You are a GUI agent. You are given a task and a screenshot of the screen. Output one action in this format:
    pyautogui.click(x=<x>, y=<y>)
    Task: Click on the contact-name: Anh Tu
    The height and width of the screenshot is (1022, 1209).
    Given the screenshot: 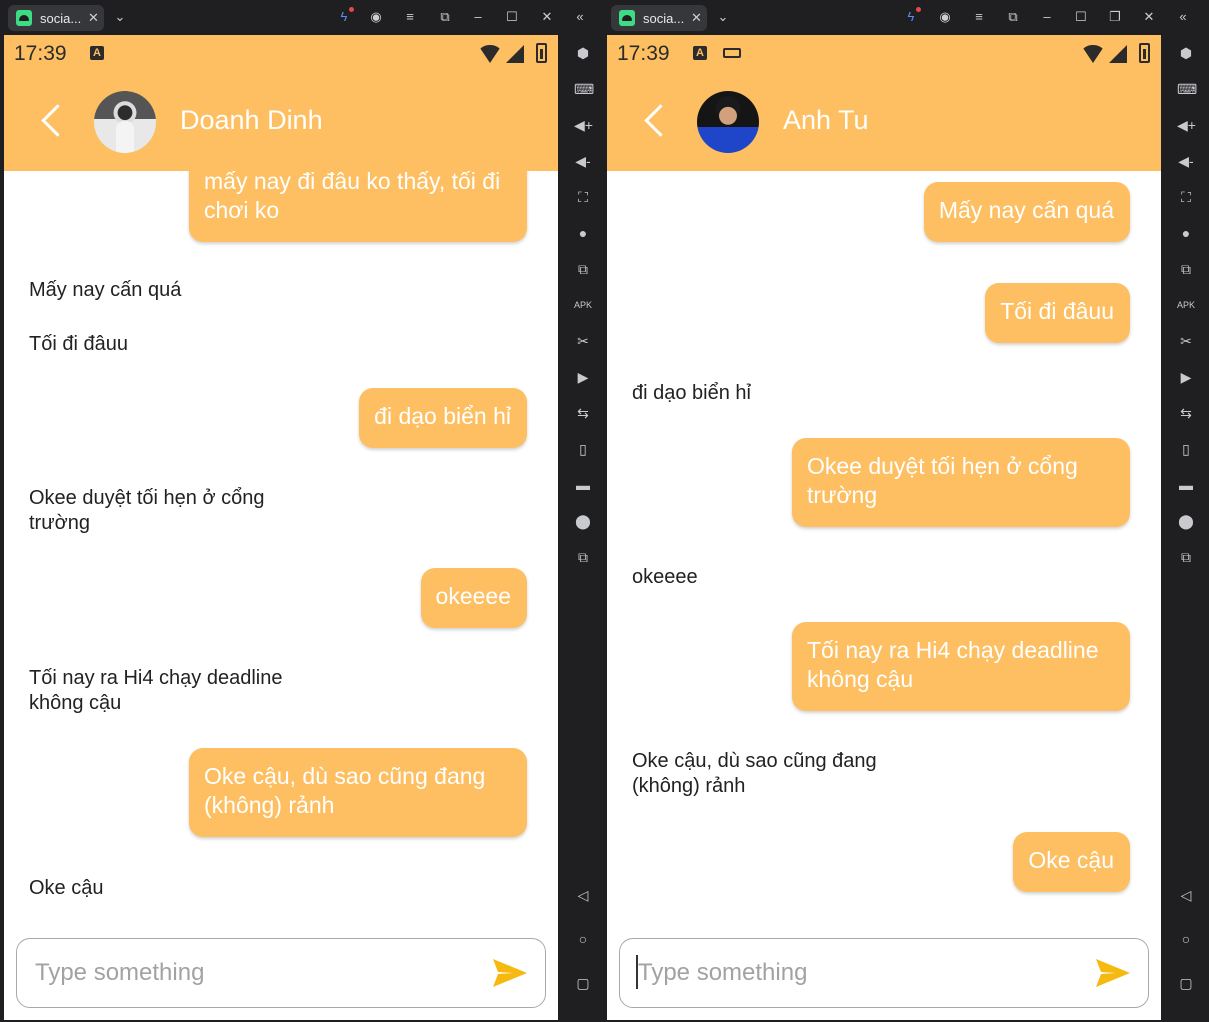 What is the action you would take?
    pyautogui.click(x=826, y=120)
    